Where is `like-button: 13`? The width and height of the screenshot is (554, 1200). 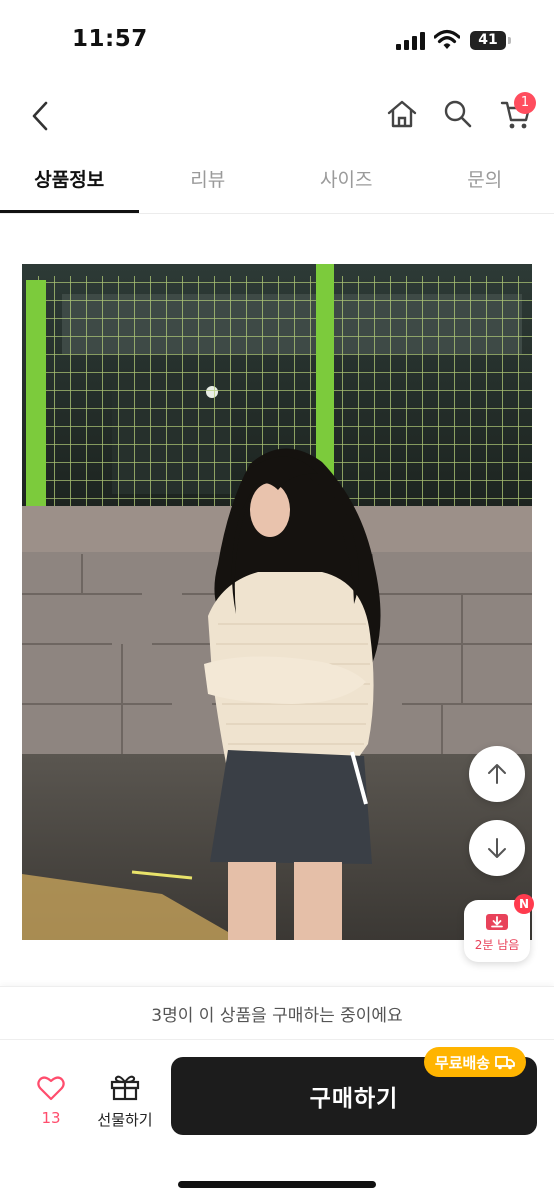 like-button: 13 is located at coordinates (51, 1101).